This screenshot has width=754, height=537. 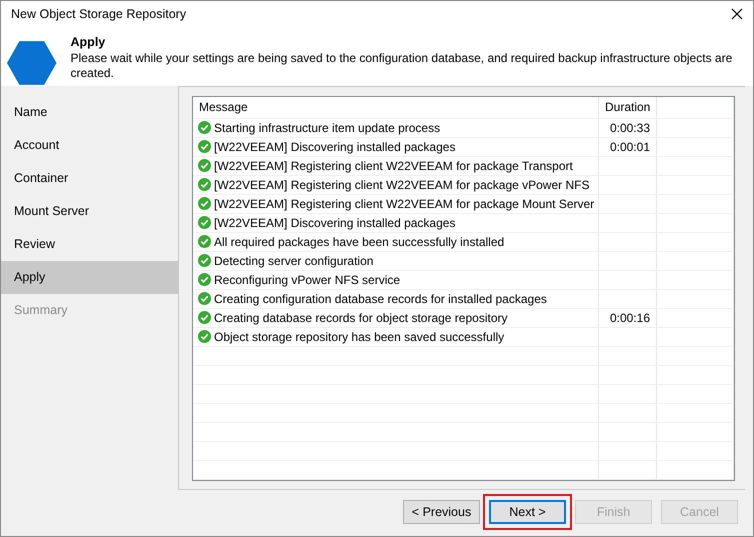 What do you see at coordinates (88, 42) in the screenshot?
I see `step-title: Apply` at bounding box center [88, 42].